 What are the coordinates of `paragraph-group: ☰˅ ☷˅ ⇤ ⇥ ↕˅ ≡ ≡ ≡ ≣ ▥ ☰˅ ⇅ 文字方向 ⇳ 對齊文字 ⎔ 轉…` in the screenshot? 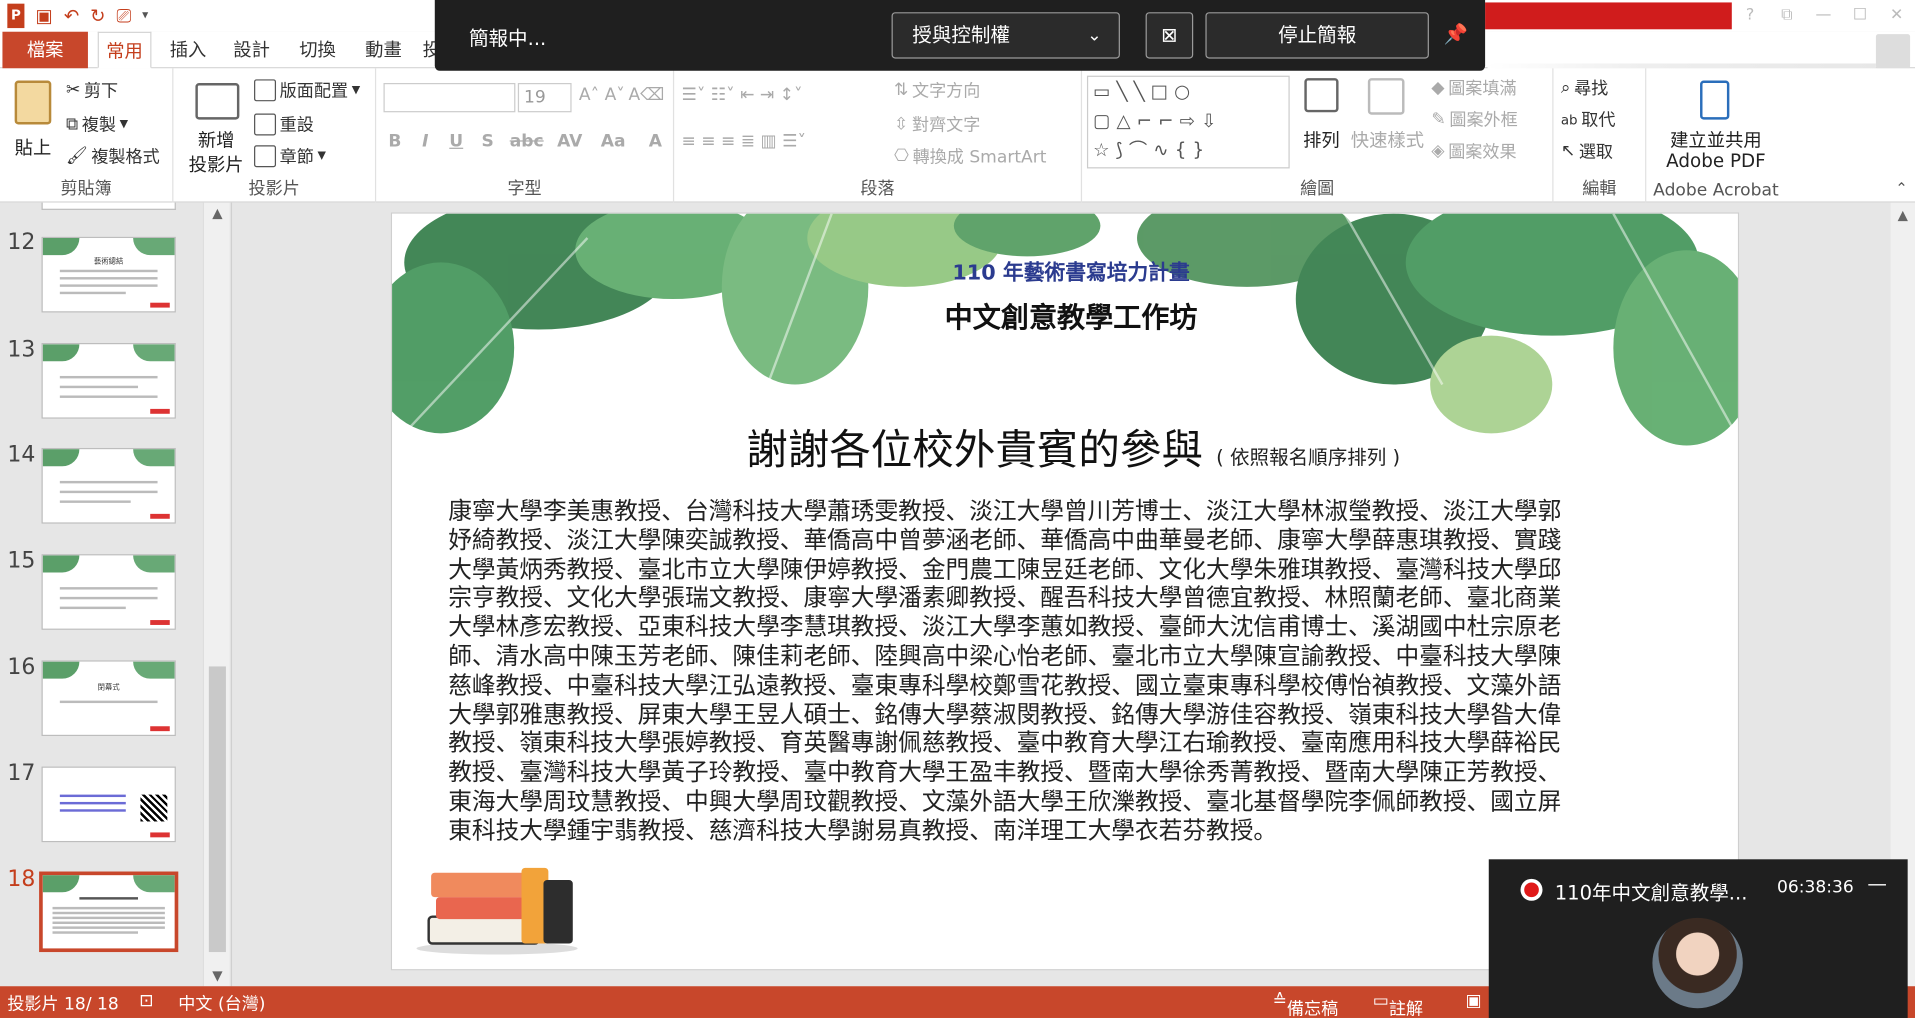 It's located at (878, 135).